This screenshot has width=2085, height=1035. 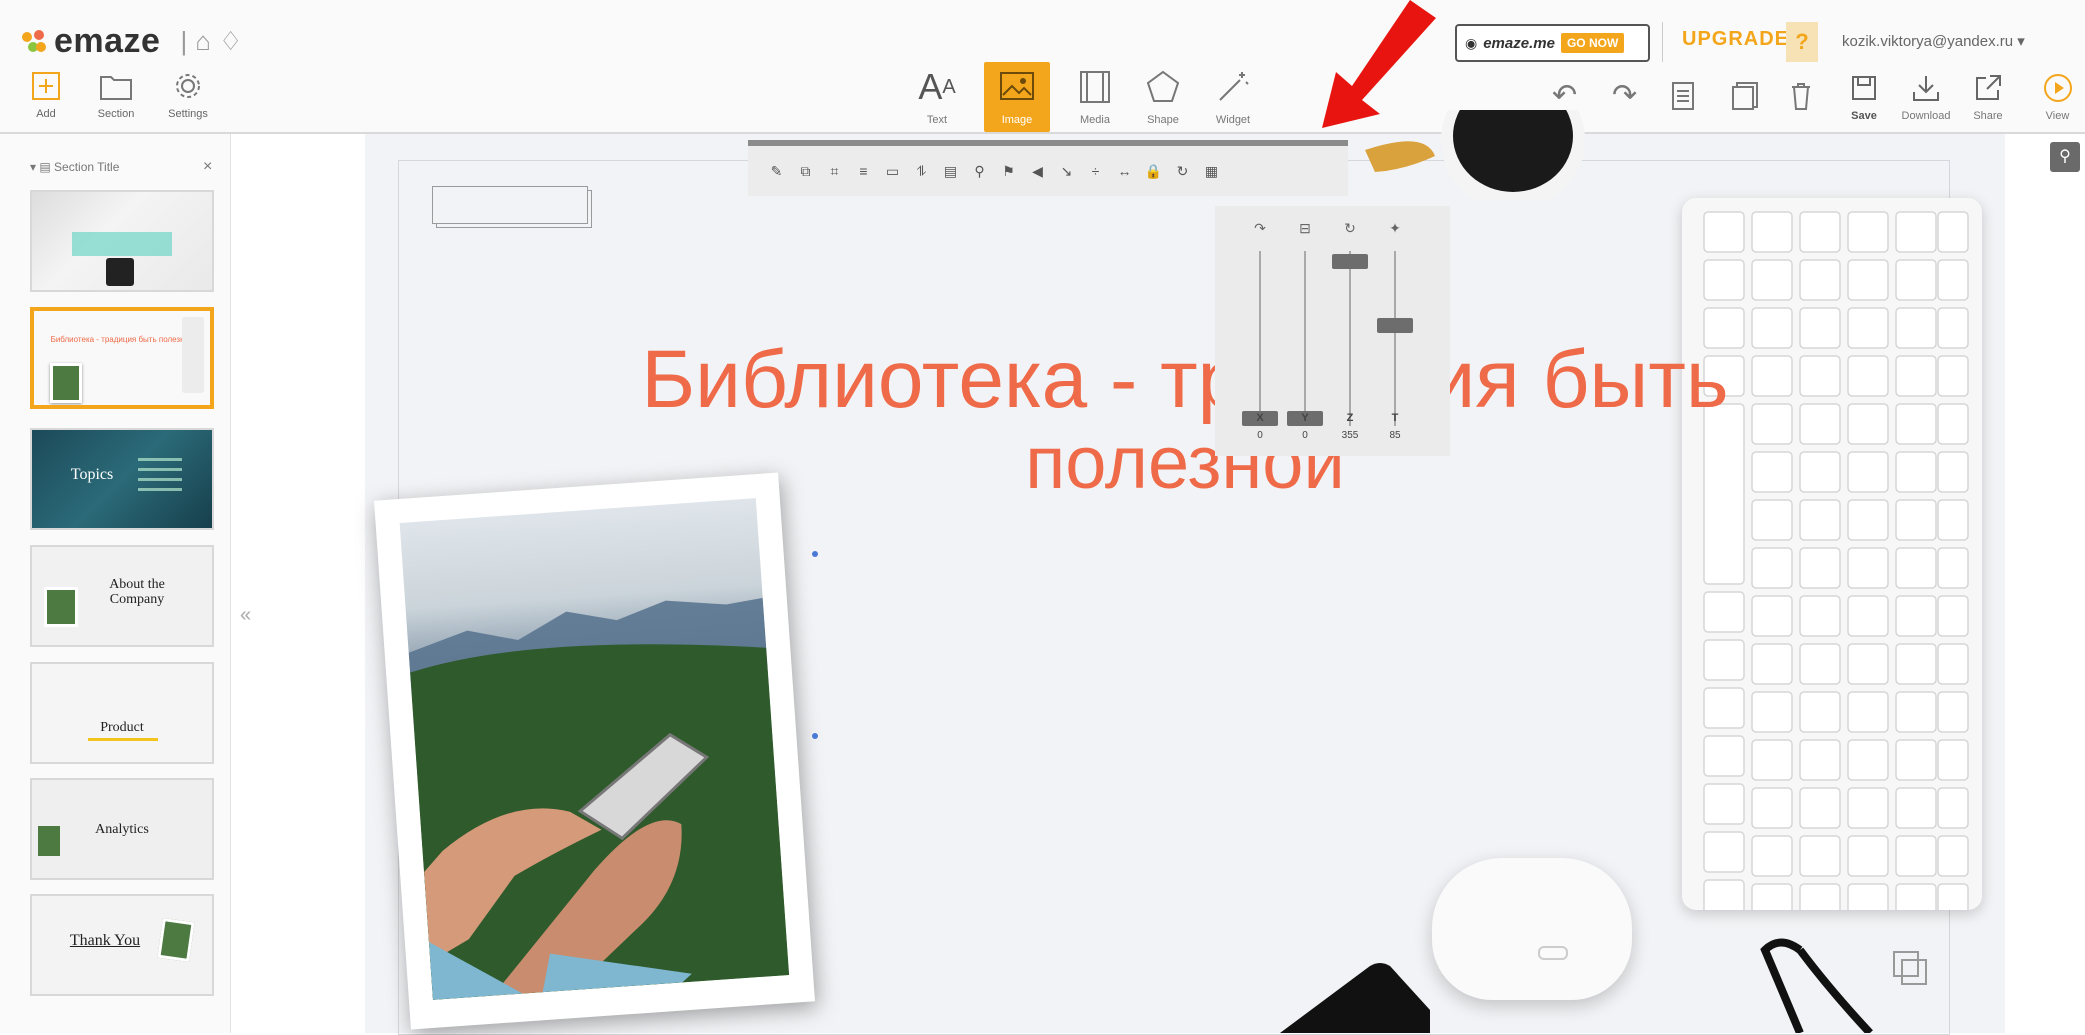 What do you see at coordinates (834, 171) in the screenshot?
I see `crop-icon: ⌗` at bounding box center [834, 171].